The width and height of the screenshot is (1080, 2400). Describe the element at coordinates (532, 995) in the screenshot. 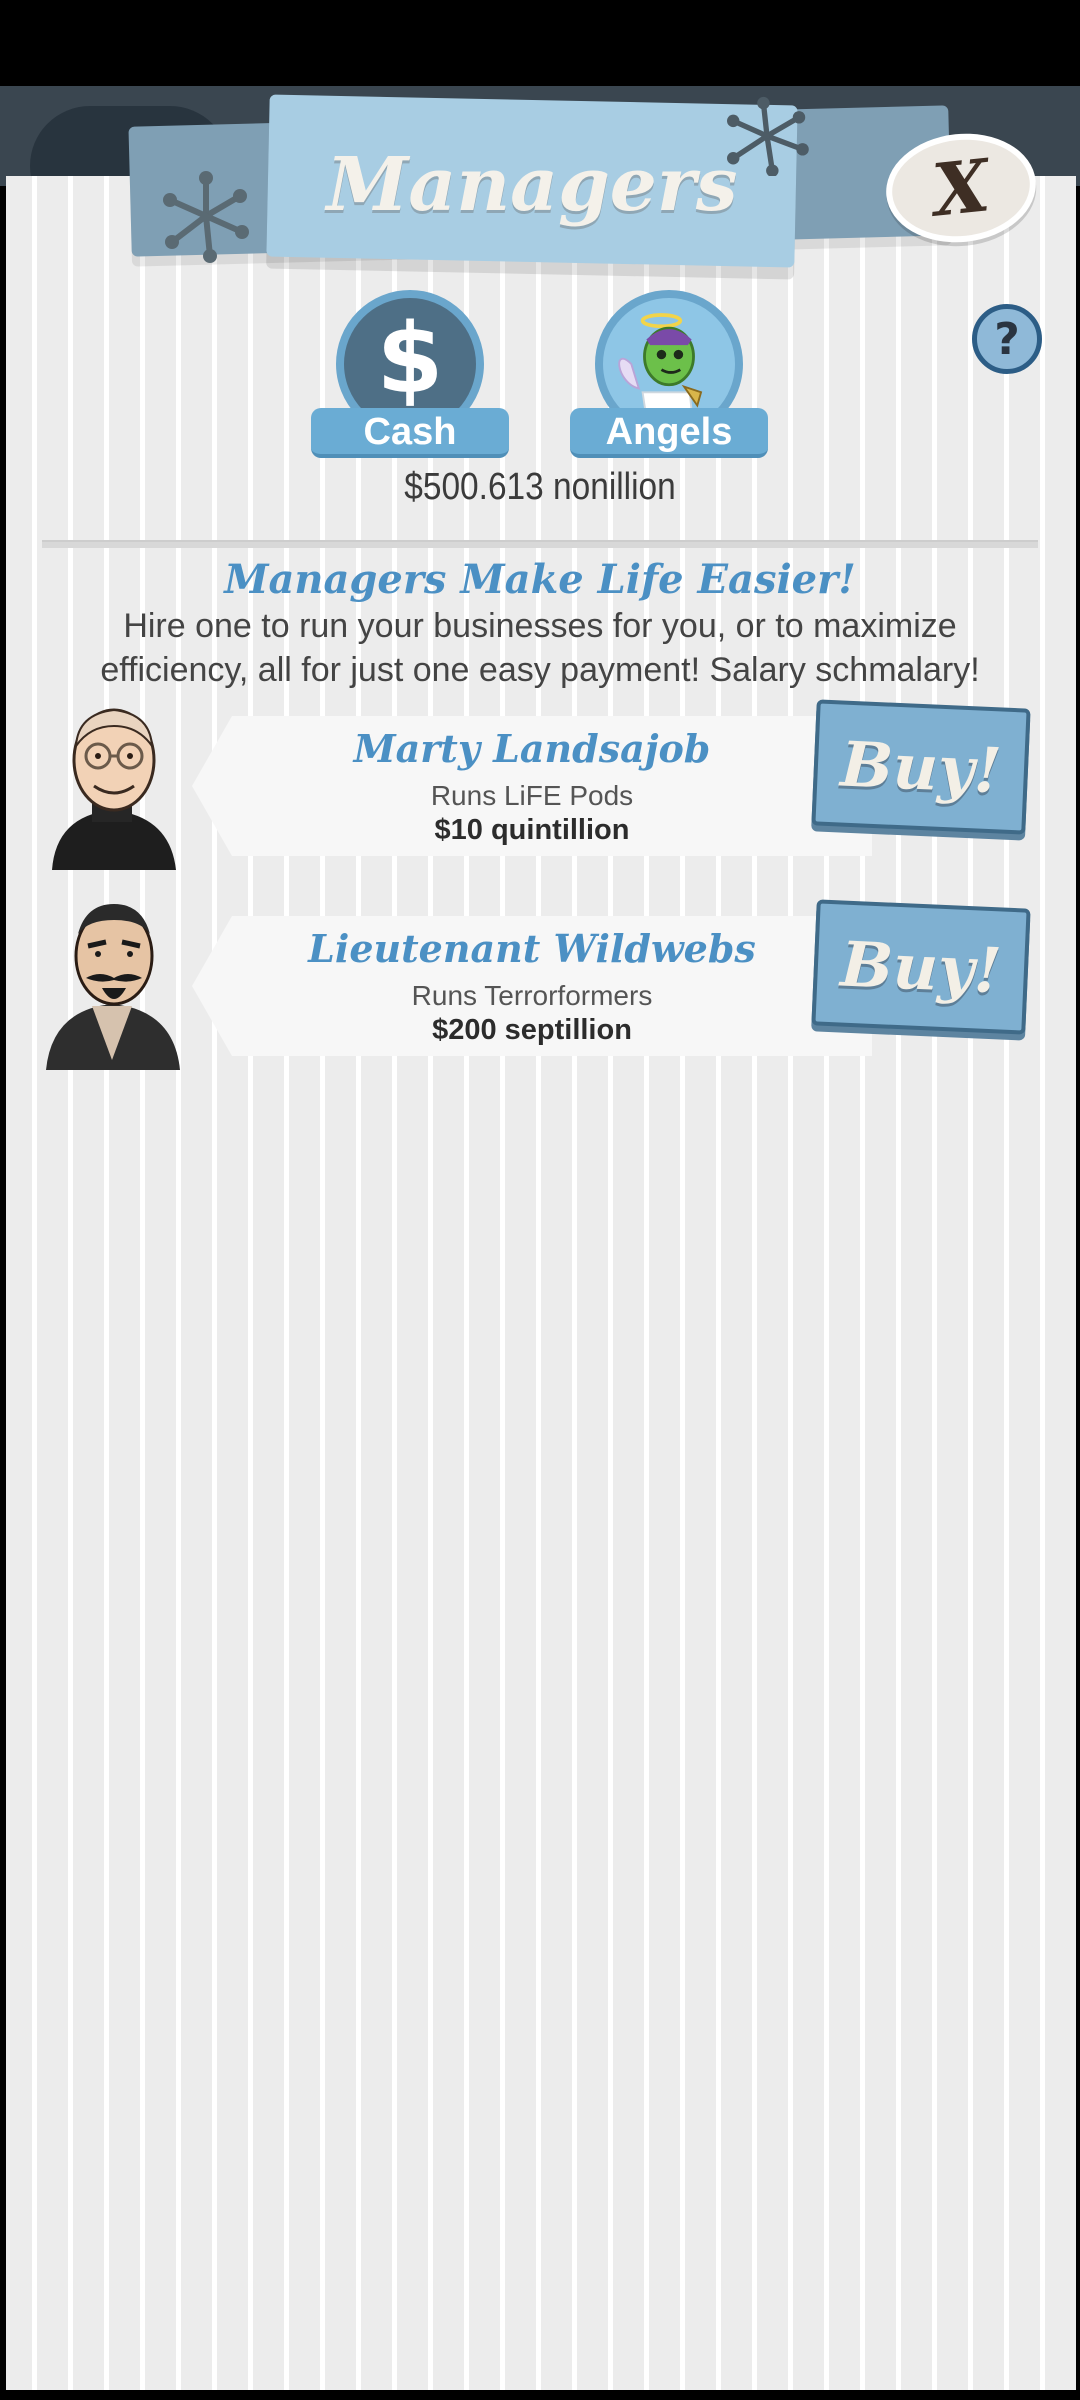

I see `manager-business: Runs Terrorformers` at that location.